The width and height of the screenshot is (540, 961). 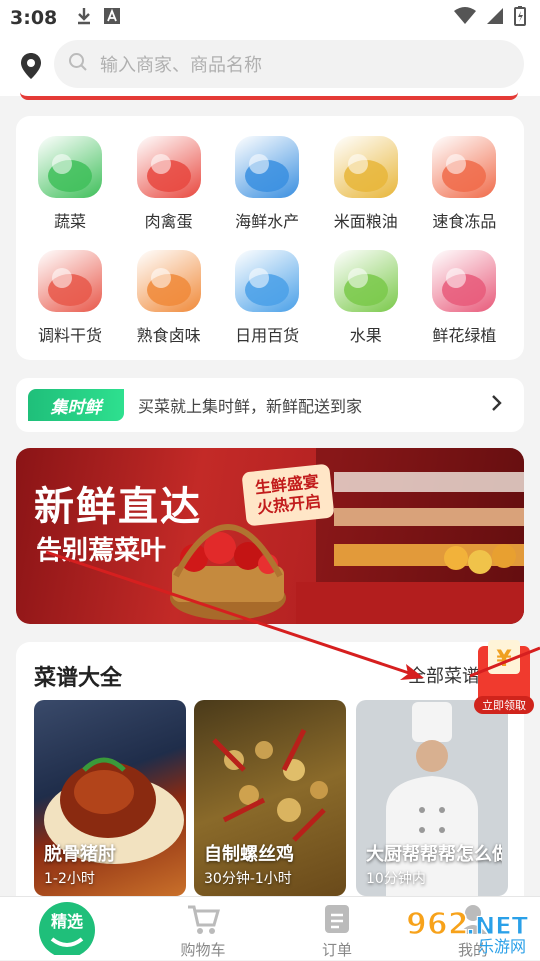 I want to click on recipe-section-title: 菜谱大全, so click(x=78, y=678).